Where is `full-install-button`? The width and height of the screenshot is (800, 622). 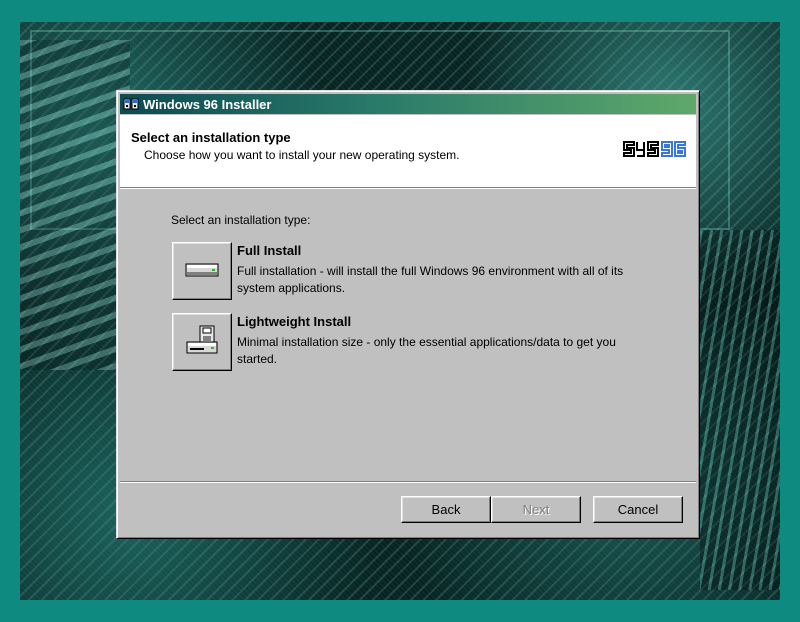 full-install-button is located at coordinates (202, 271).